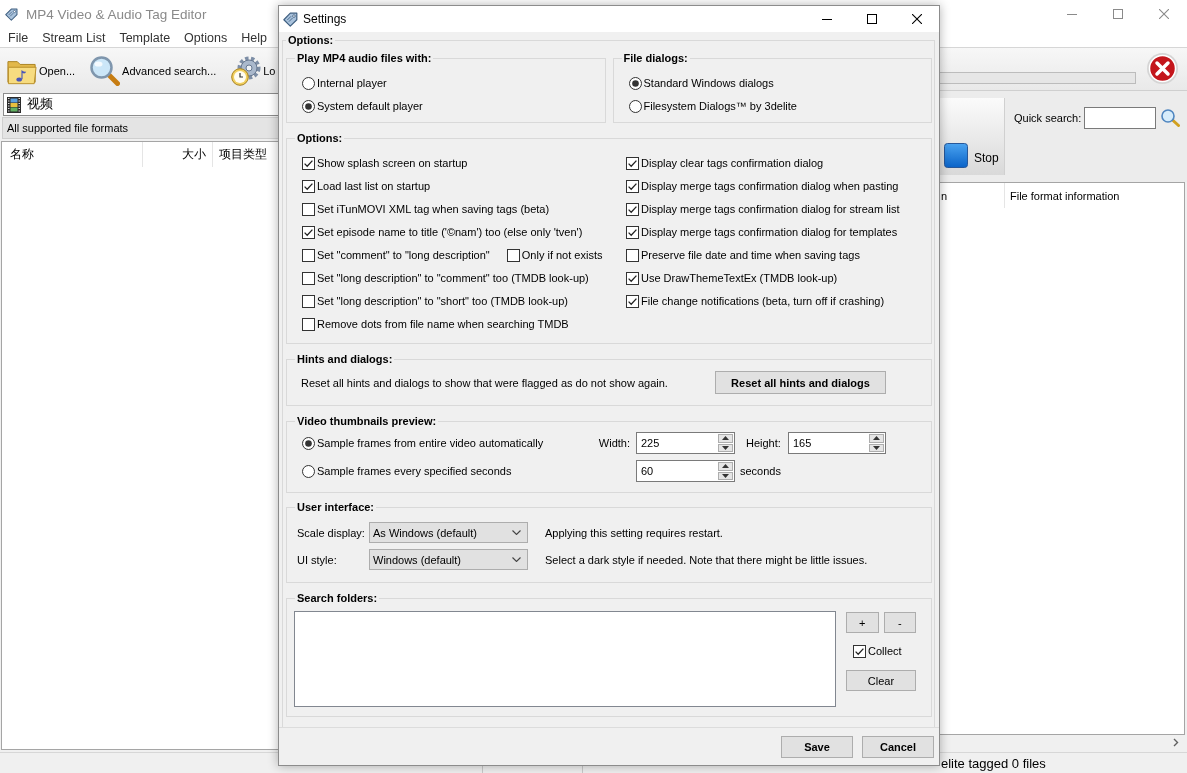 This screenshot has width=1187, height=773. I want to click on radio-label: Sample frames every specified seconds, so click(414, 471).